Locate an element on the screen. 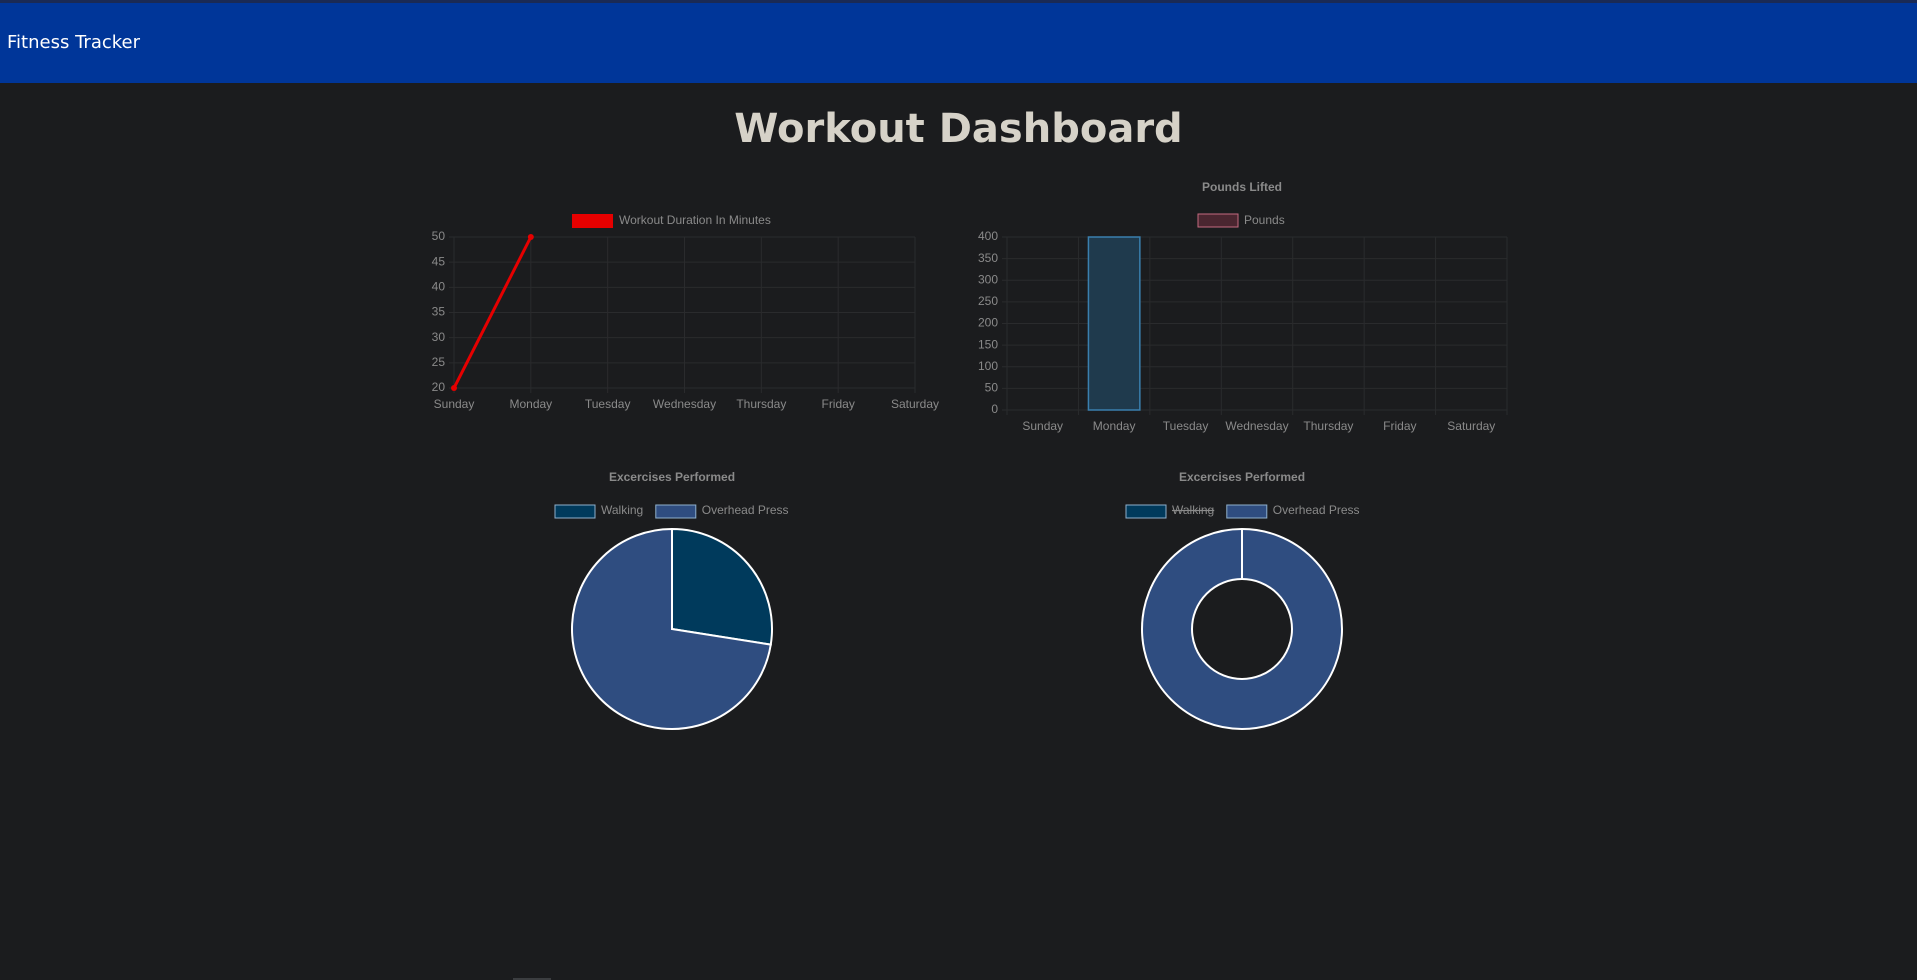  bar-chart-legend-label: Pounds is located at coordinates (1264, 220).